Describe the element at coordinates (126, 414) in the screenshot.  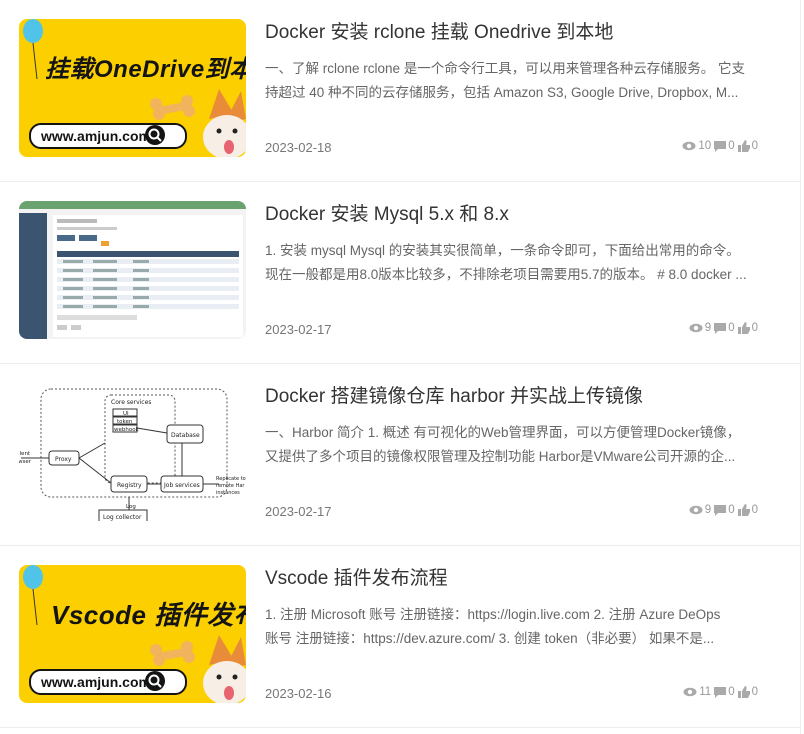
I see `ui-label: UI` at that location.